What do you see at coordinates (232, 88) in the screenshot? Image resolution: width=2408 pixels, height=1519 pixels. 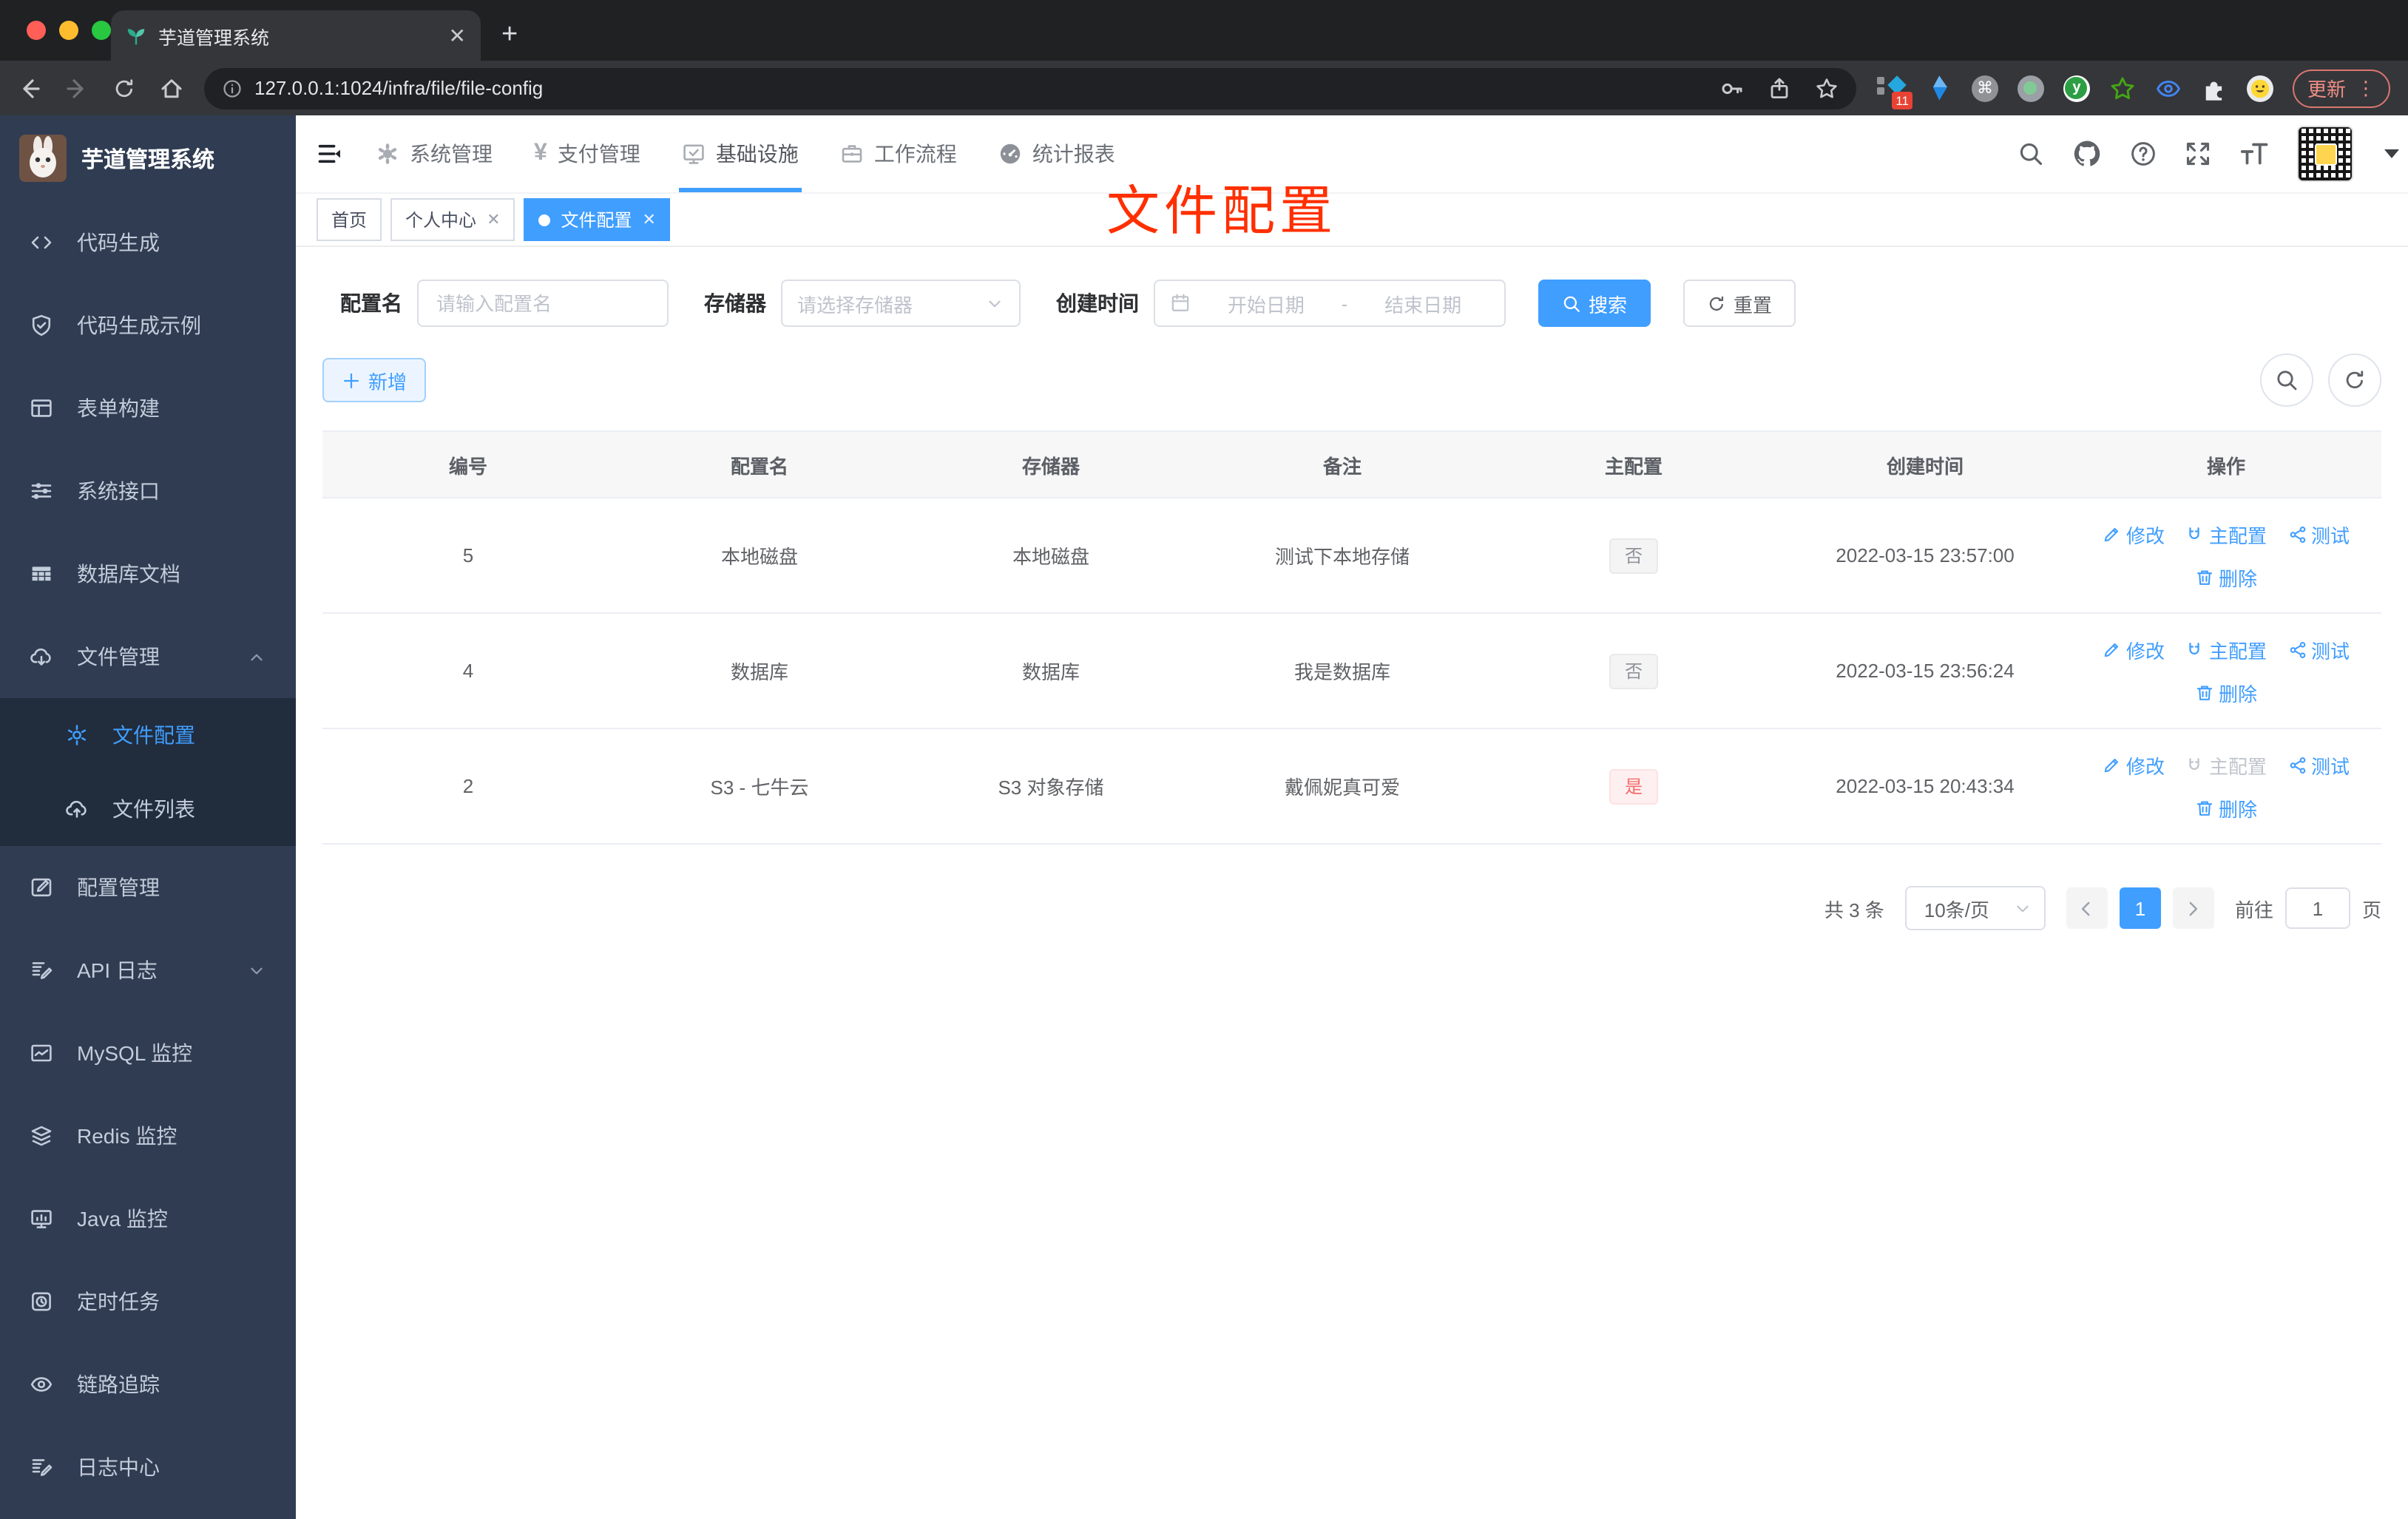 I see `site-info-icon` at bounding box center [232, 88].